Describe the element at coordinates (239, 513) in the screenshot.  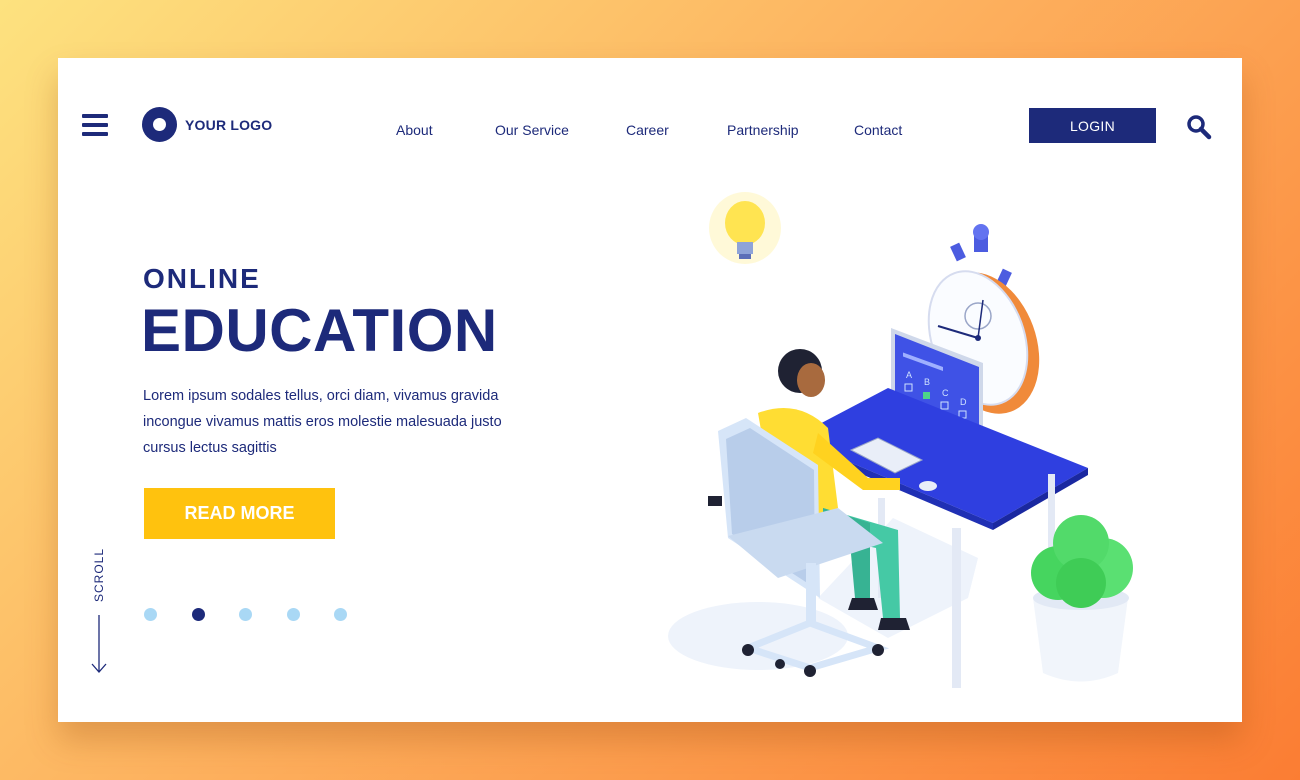
I see `read-more-button: READ MORE` at that location.